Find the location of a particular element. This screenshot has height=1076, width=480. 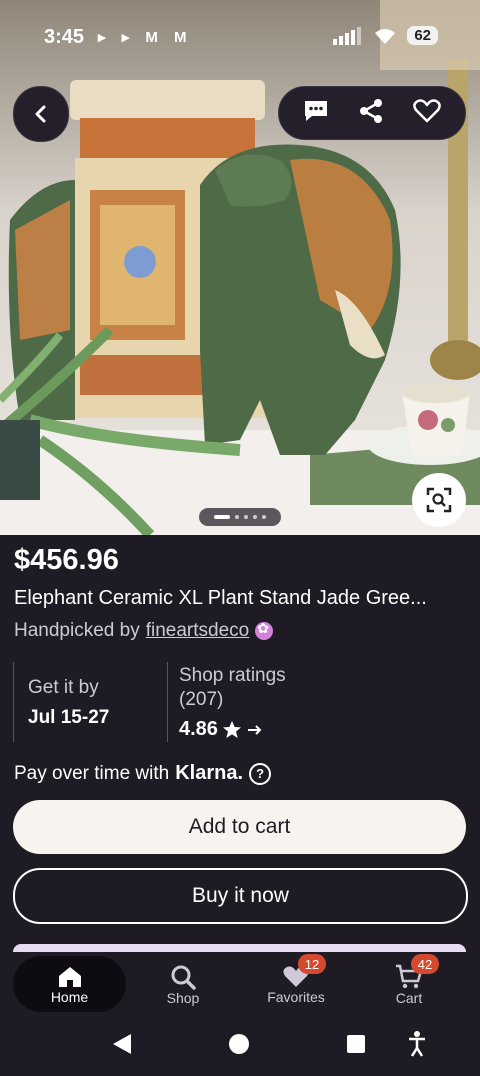

accessibility-icon is located at coordinates (417, 1044).